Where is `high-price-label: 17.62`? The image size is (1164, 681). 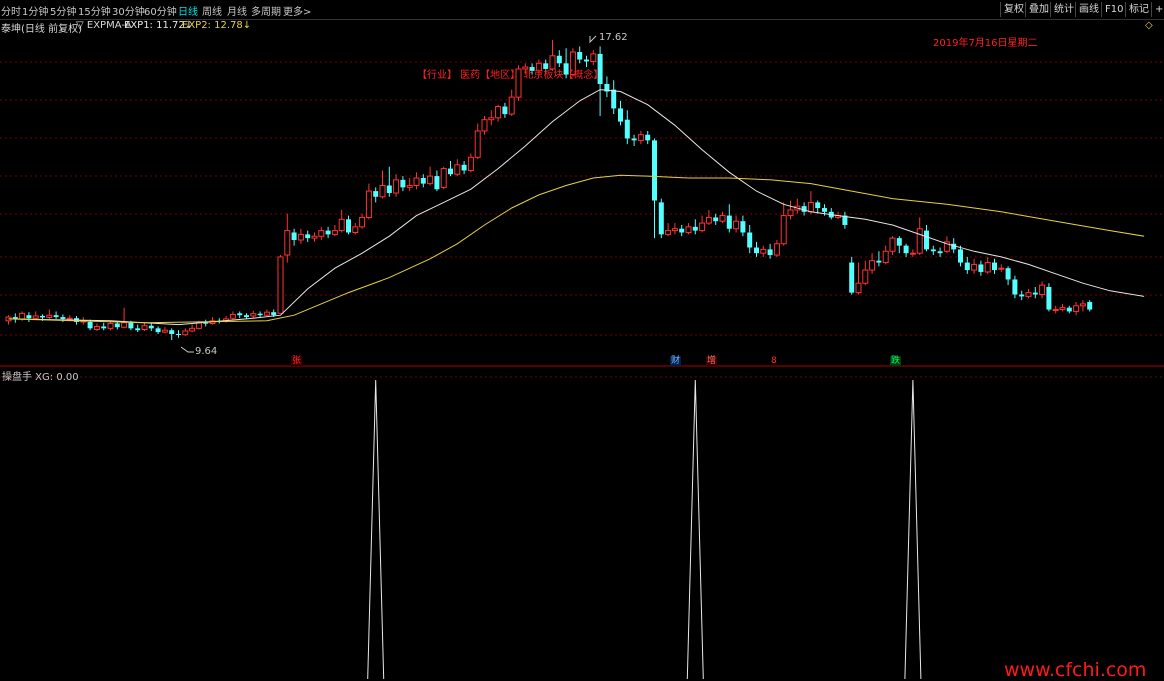 high-price-label: 17.62 is located at coordinates (613, 37).